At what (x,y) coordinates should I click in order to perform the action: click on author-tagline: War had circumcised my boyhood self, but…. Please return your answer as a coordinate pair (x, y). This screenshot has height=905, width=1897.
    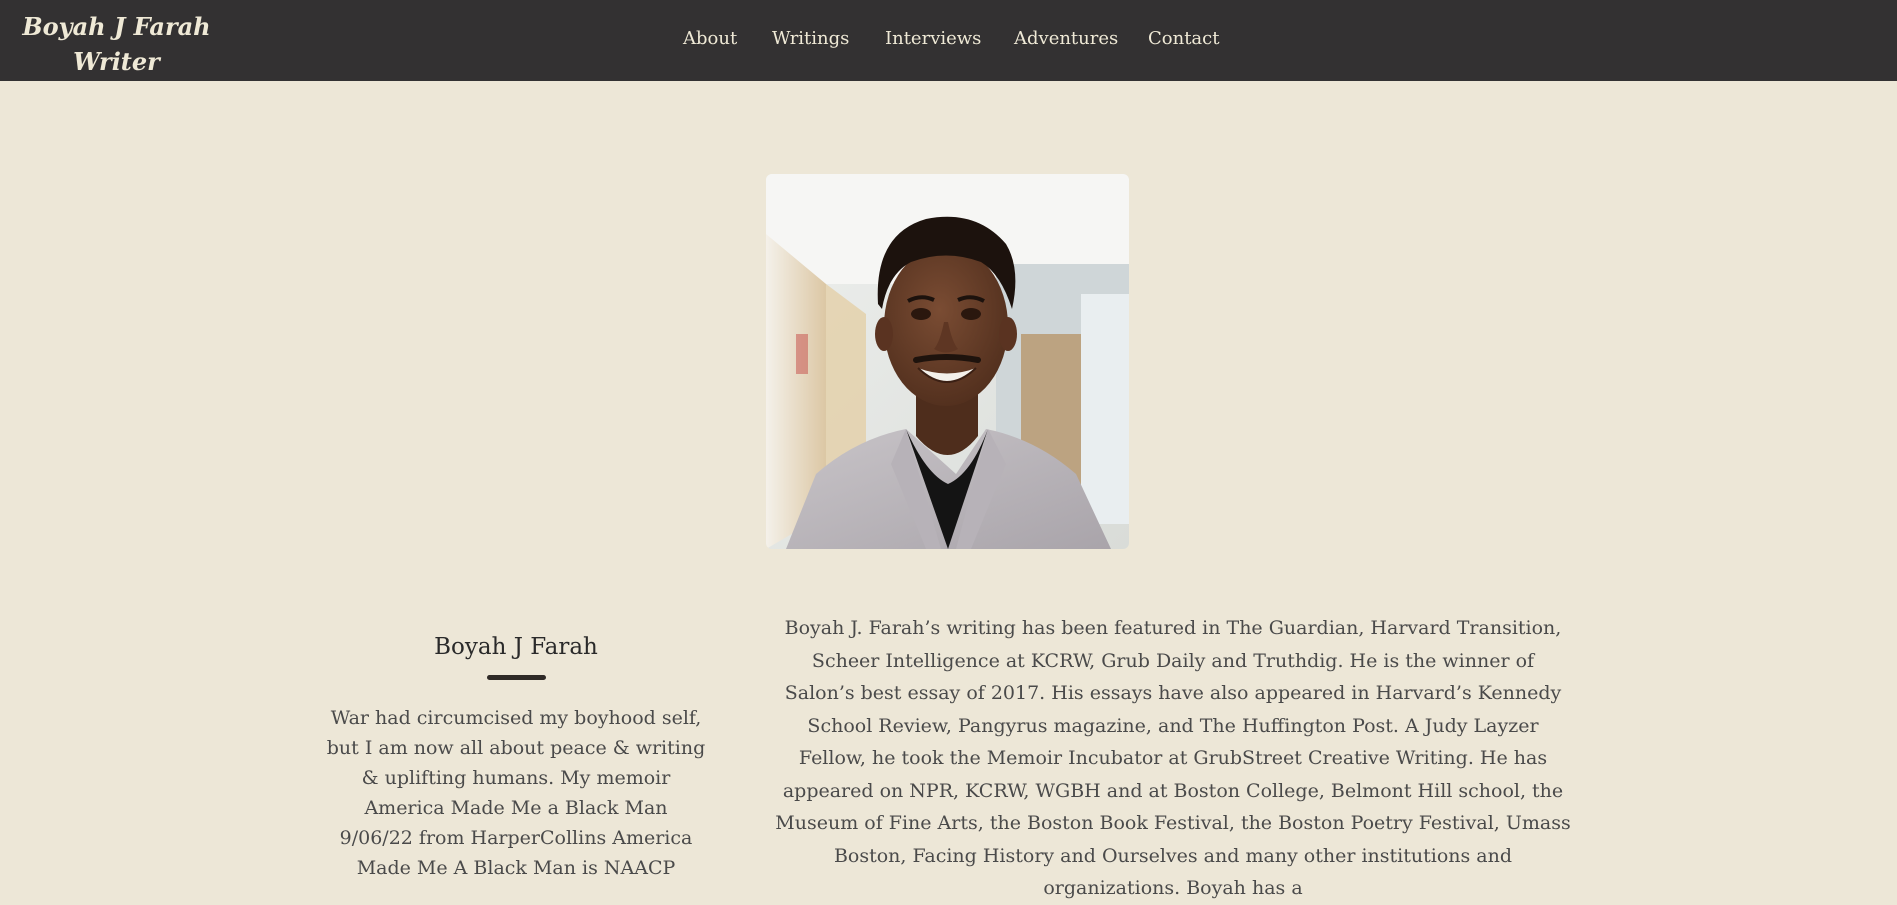
    Looking at the image, I should click on (516, 793).